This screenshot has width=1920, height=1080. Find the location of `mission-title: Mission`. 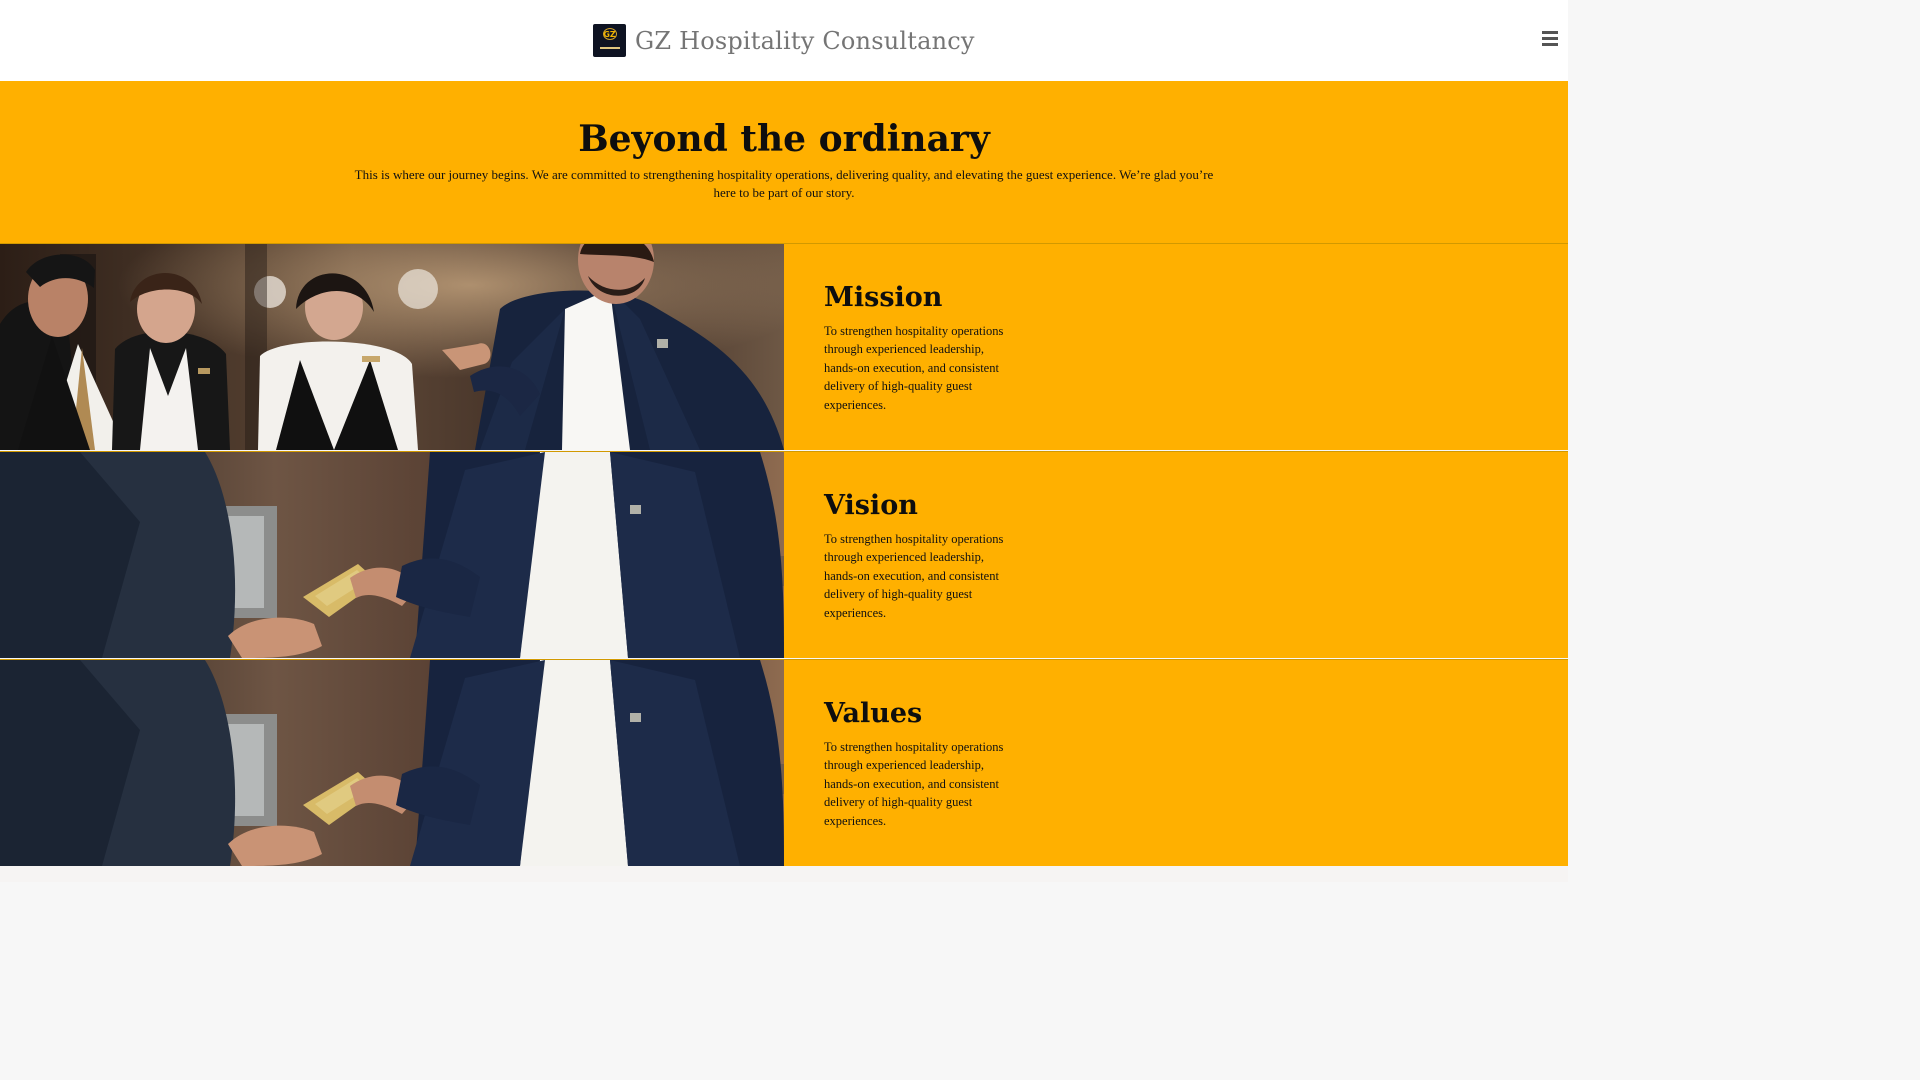

mission-title: Mission is located at coordinates (883, 297).